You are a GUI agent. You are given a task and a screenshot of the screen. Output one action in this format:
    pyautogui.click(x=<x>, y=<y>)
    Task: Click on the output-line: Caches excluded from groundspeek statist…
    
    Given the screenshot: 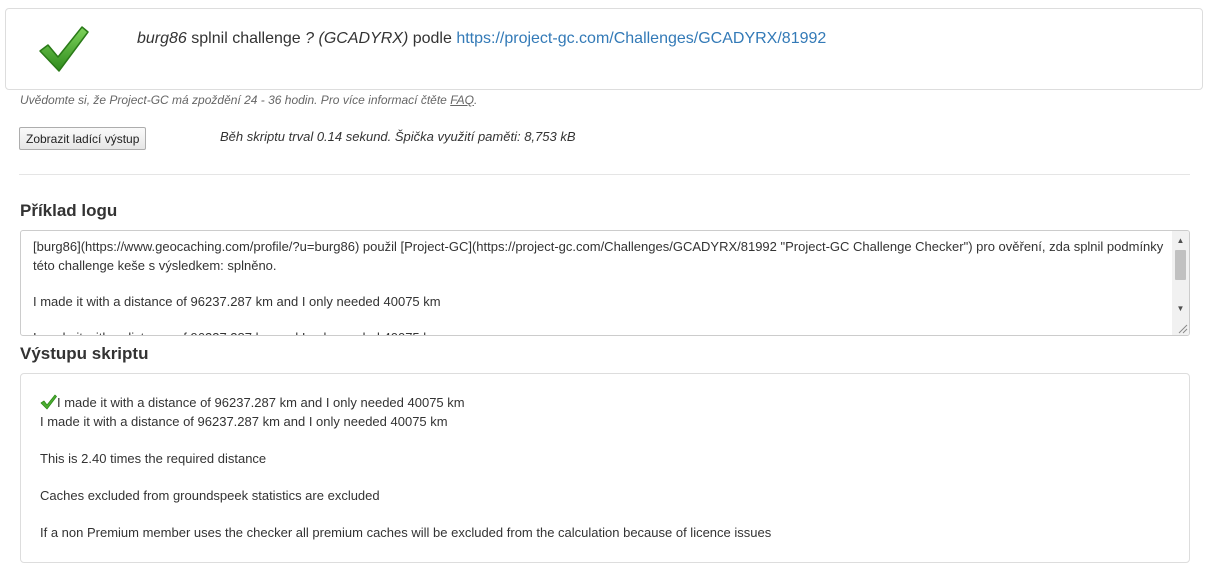 What is the action you would take?
    pyautogui.click(x=210, y=495)
    